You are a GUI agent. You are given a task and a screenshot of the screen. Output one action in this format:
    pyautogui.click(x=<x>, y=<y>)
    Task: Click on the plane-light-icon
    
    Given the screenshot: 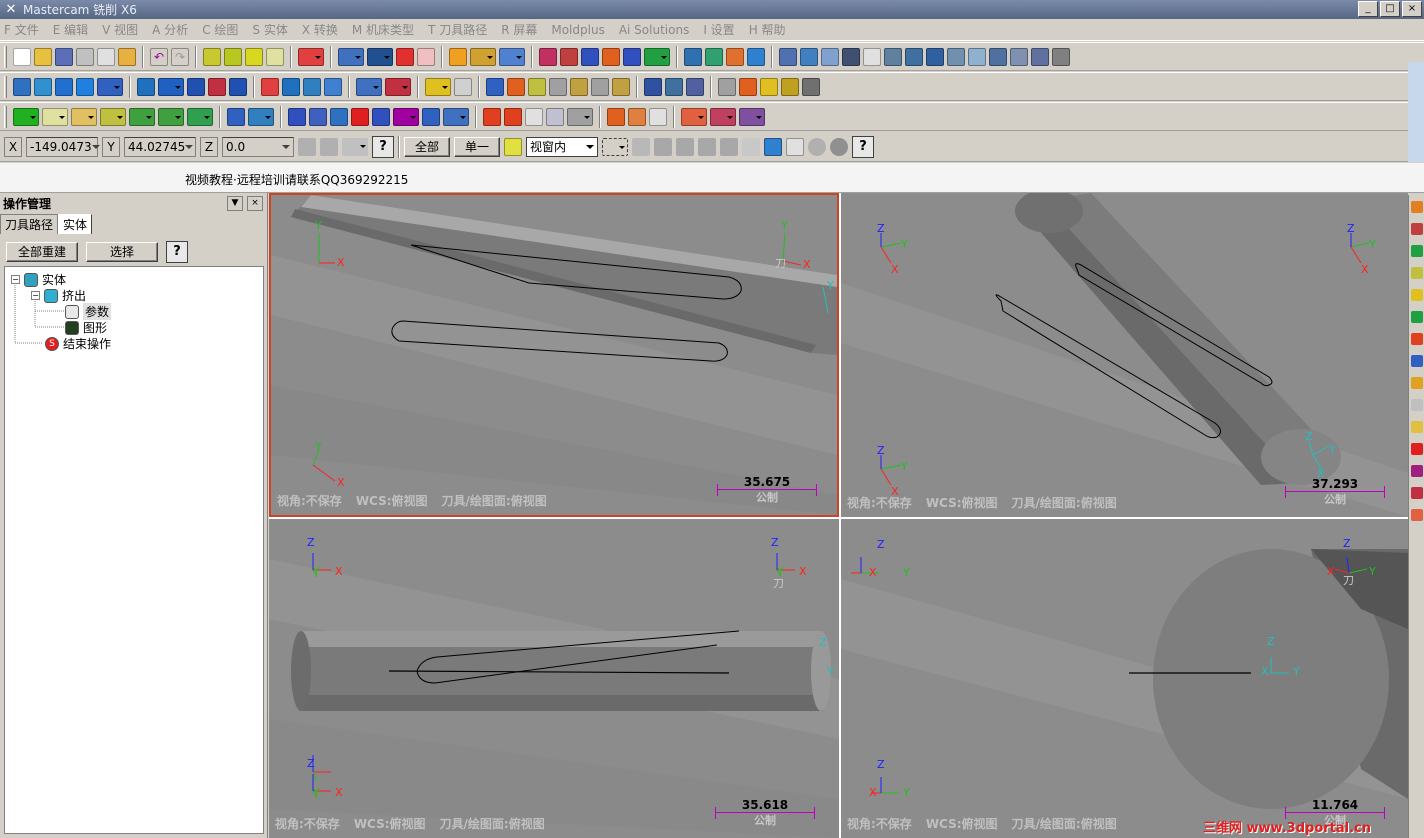 What is the action you would take?
    pyautogui.click(x=1417, y=427)
    